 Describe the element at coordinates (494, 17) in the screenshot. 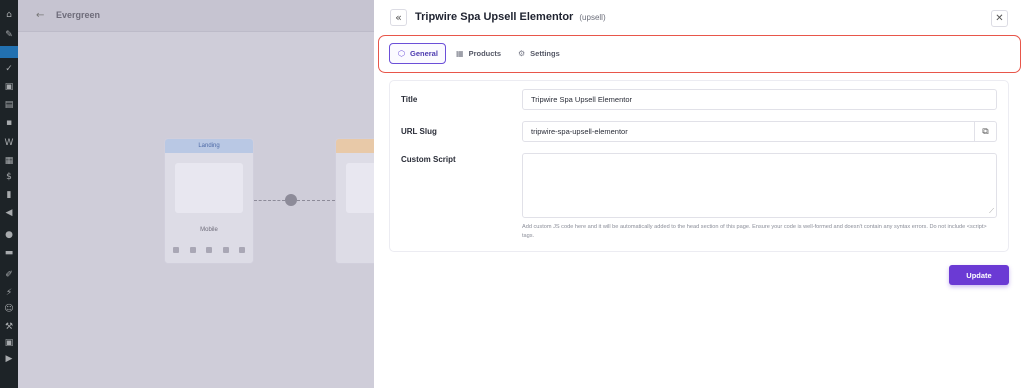

I see `step-title: Tripwire Spa Upsell Elementor` at that location.